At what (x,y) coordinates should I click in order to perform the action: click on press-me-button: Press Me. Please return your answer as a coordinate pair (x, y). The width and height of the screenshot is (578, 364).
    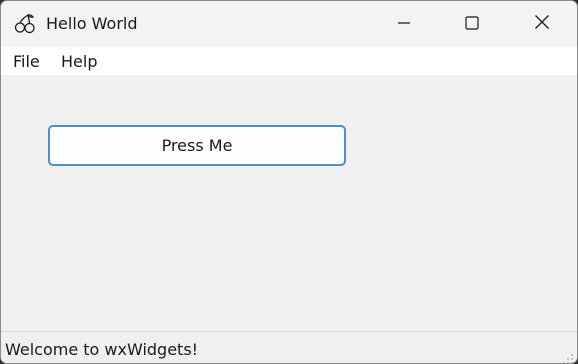
    Looking at the image, I should click on (197, 145).